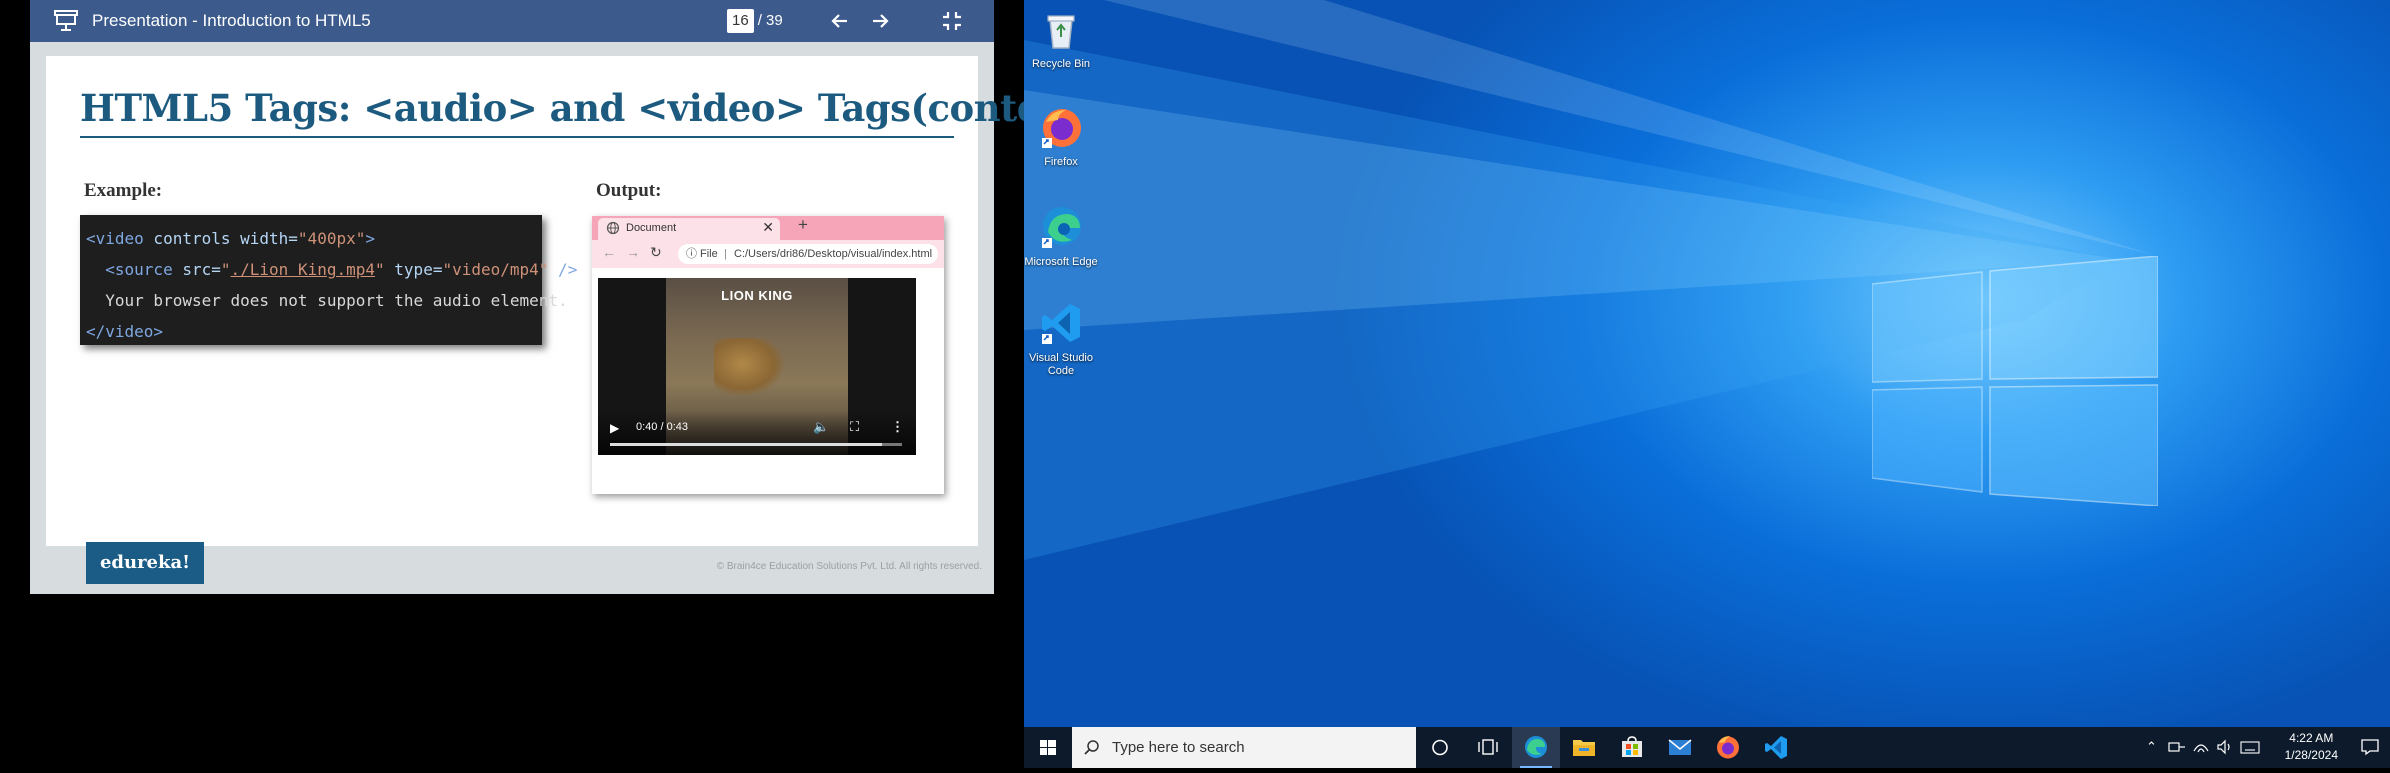 This screenshot has height=773, width=2390. I want to click on example-label: Example:, so click(123, 190).